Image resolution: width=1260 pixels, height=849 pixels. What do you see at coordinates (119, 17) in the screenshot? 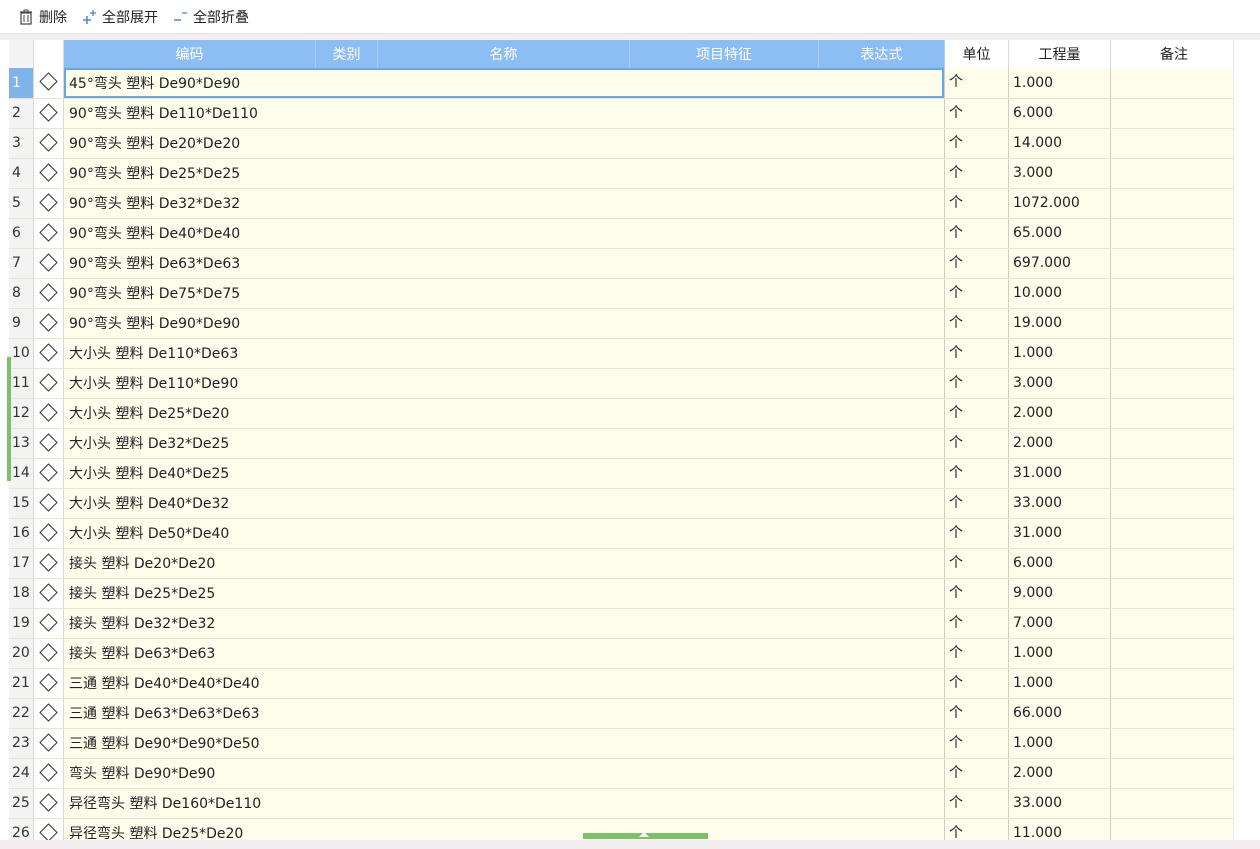
I see `expand-all-button: 全部展开` at bounding box center [119, 17].